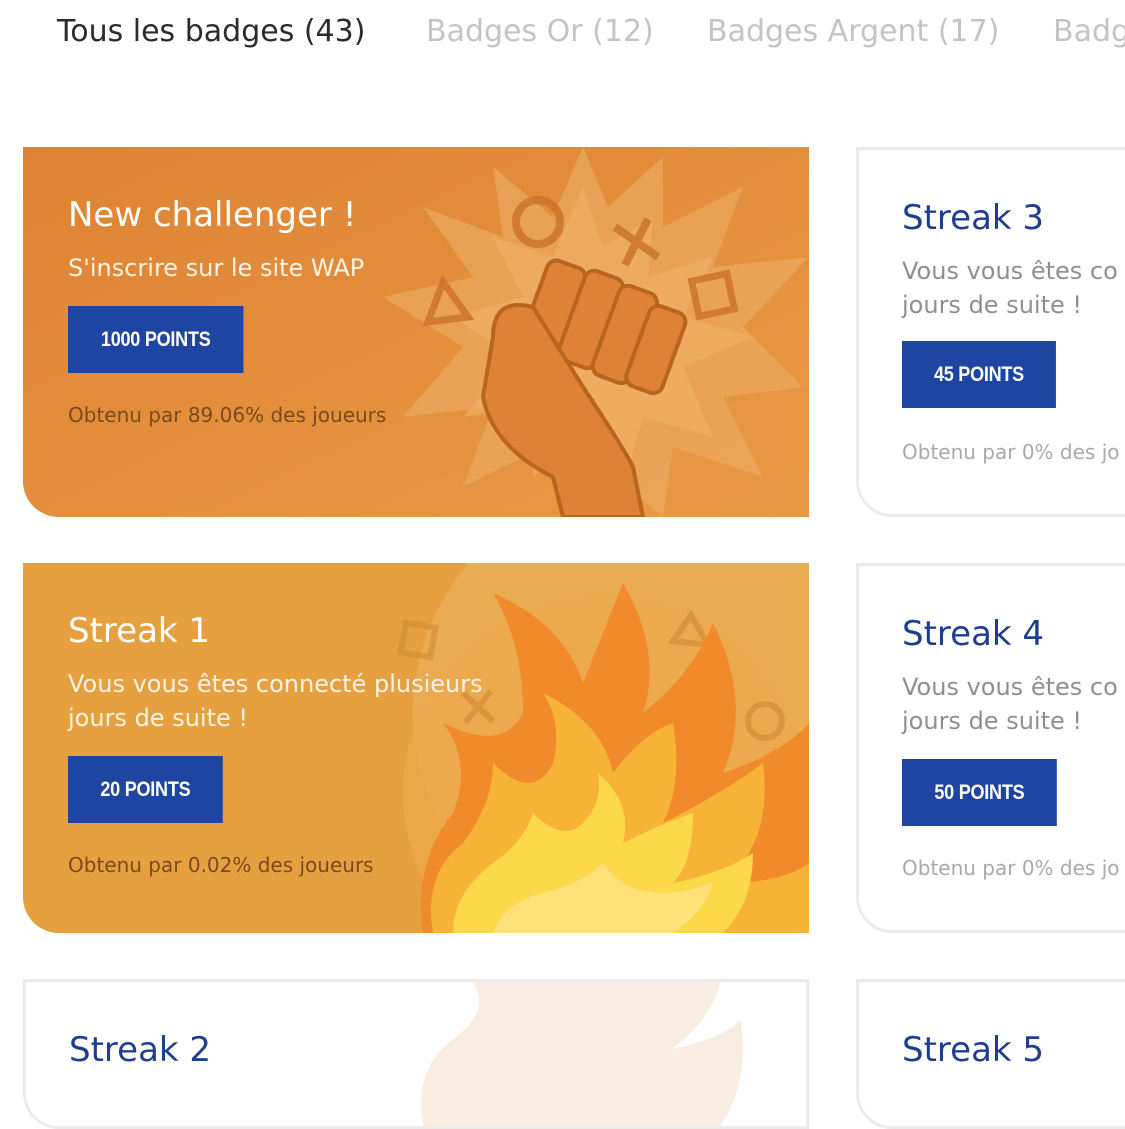  Describe the element at coordinates (973, 218) in the screenshot. I see `badge-title: Streak 3` at that location.